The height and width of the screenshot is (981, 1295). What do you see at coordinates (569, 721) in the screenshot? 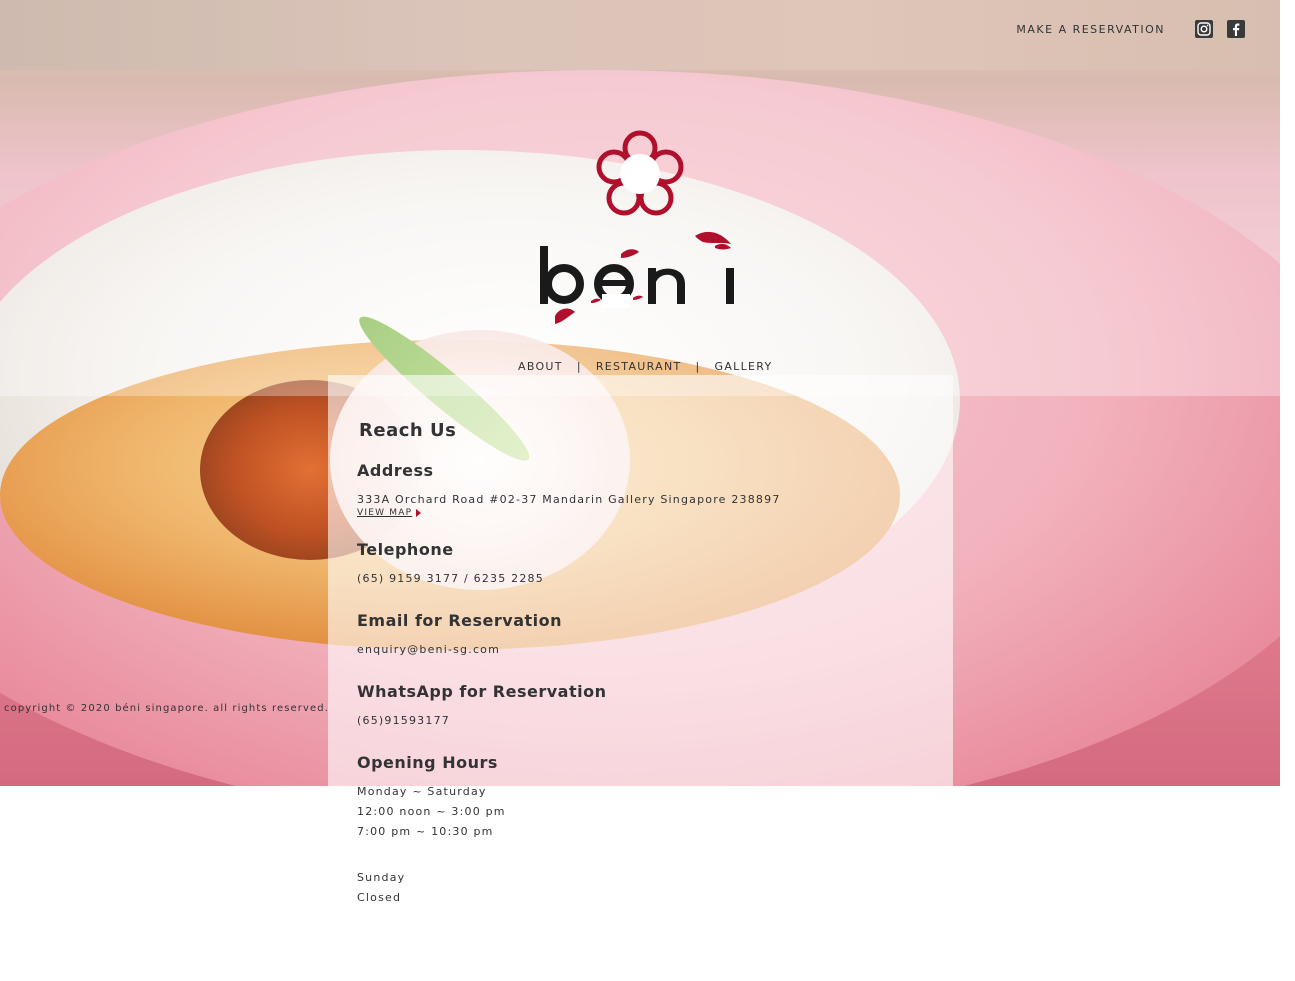
I see `whatsapp-value: (65)91593177` at bounding box center [569, 721].